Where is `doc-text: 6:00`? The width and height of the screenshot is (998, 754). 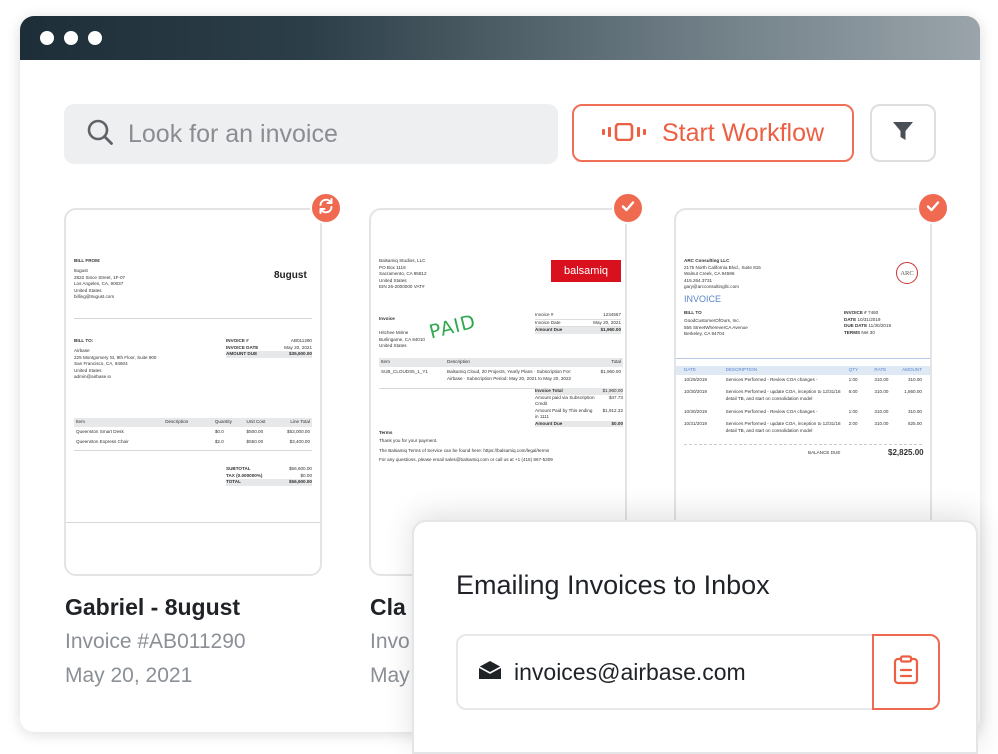 doc-text: 6:00 is located at coordinates (853, 391).